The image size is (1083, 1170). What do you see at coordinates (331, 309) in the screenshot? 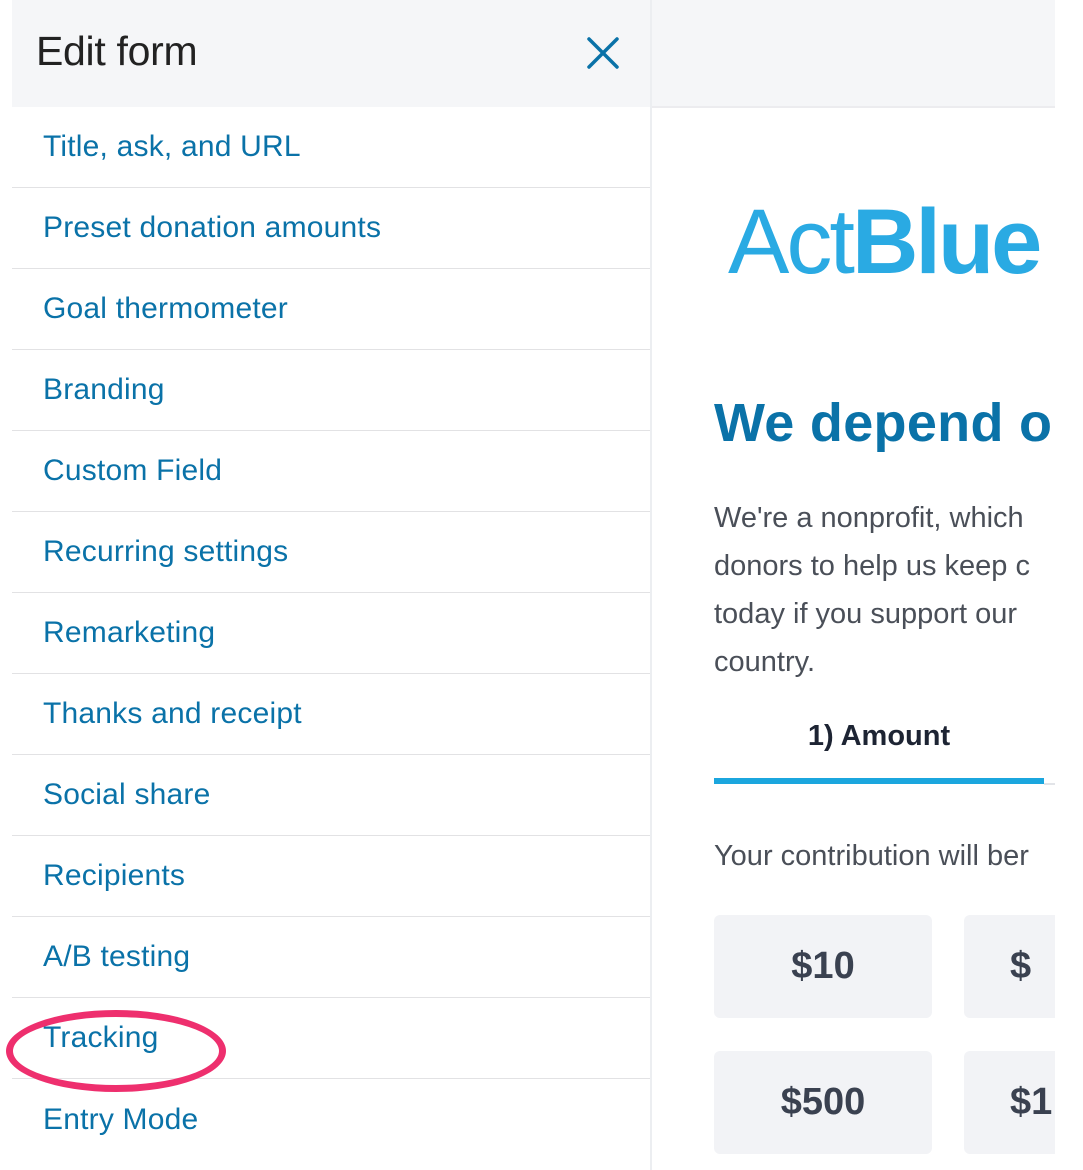
I see `menu-item-goal-thermometer: Goal thermometer` at bounding box center [331, 309].